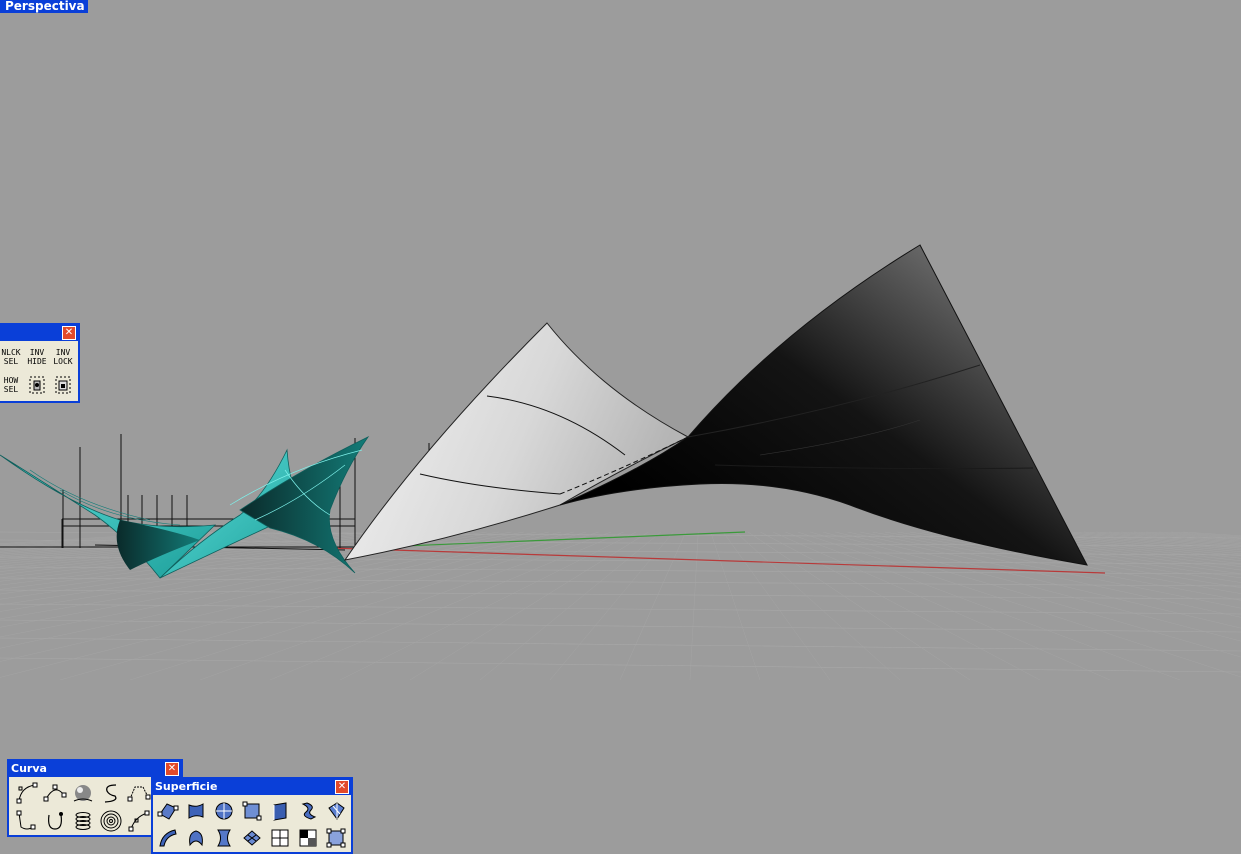 Image resolution: width=1241 pixels, height=854 pixels. Describe the element at coordinates (186, 786) in the screenshot. I see `superficie-toolbar-title: Superficie` at that location.